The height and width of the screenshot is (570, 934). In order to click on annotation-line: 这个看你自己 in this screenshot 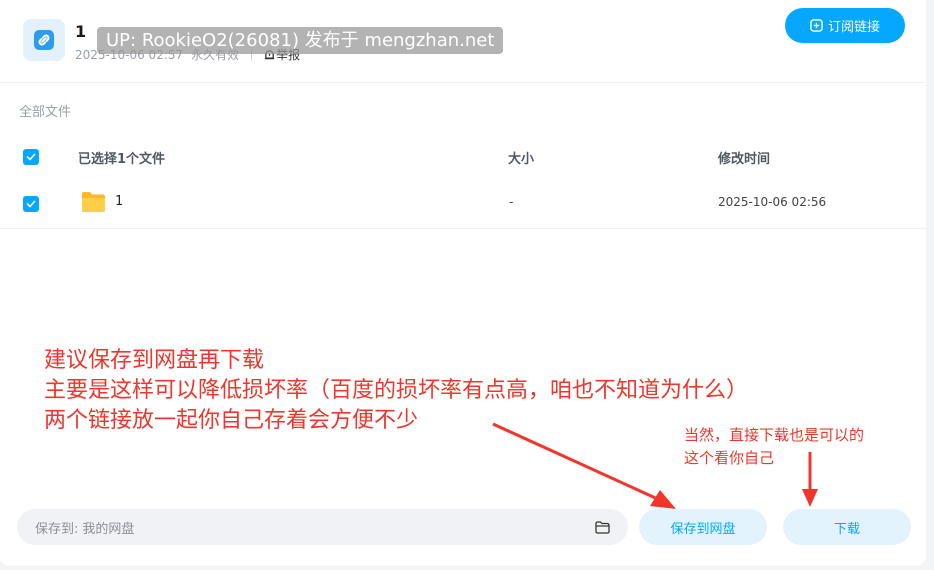, I will do `click(729, 458)`.